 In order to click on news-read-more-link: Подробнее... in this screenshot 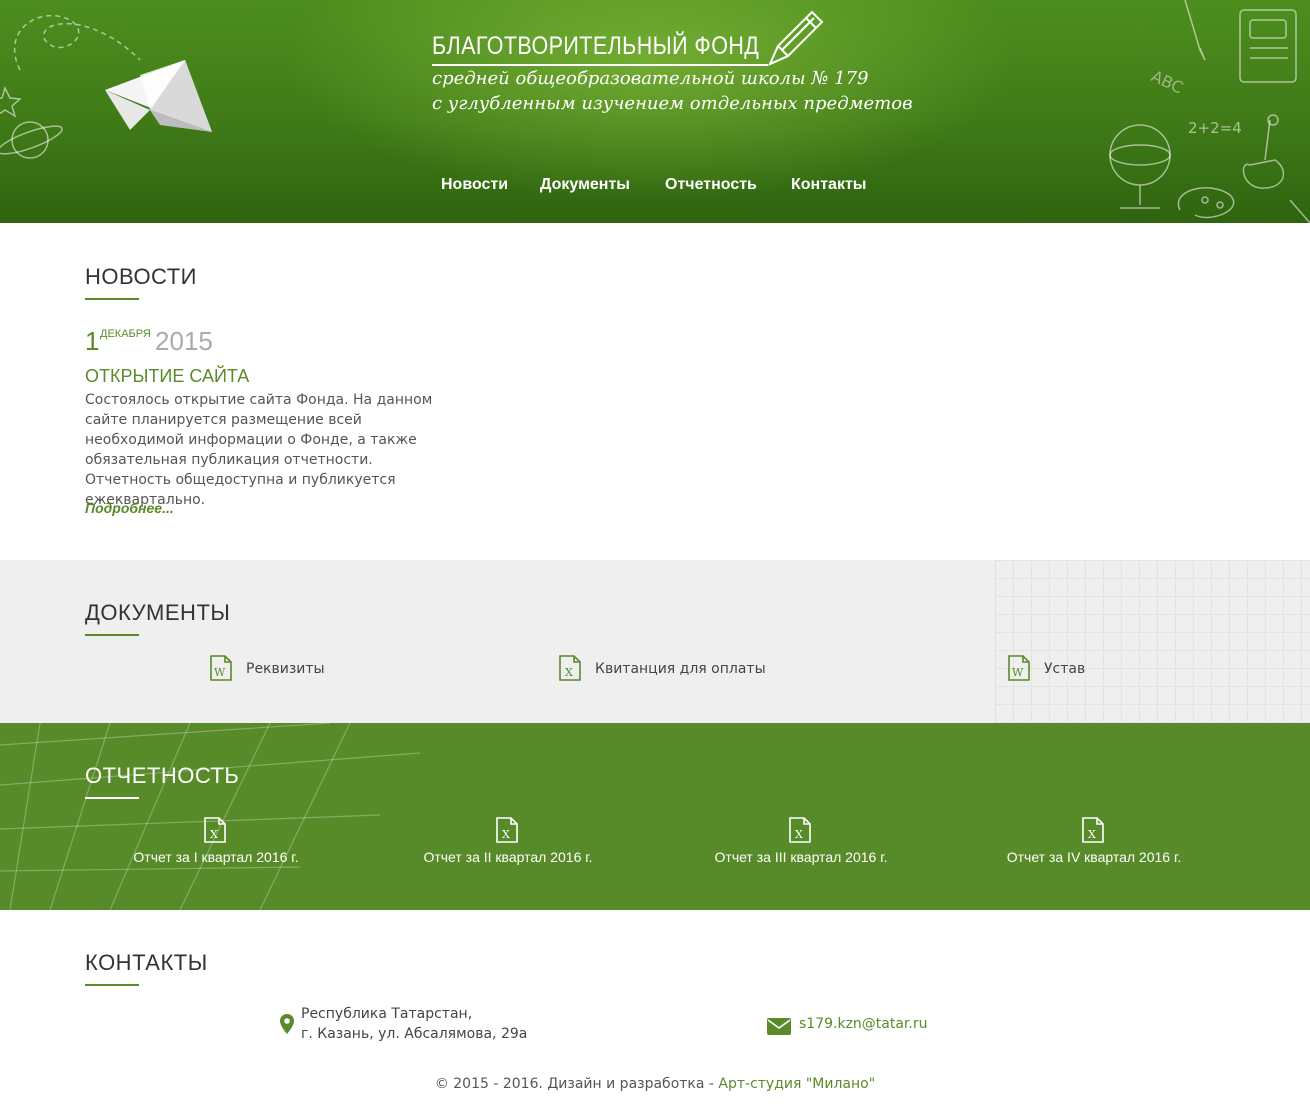, I will do `click(129, 508)`.